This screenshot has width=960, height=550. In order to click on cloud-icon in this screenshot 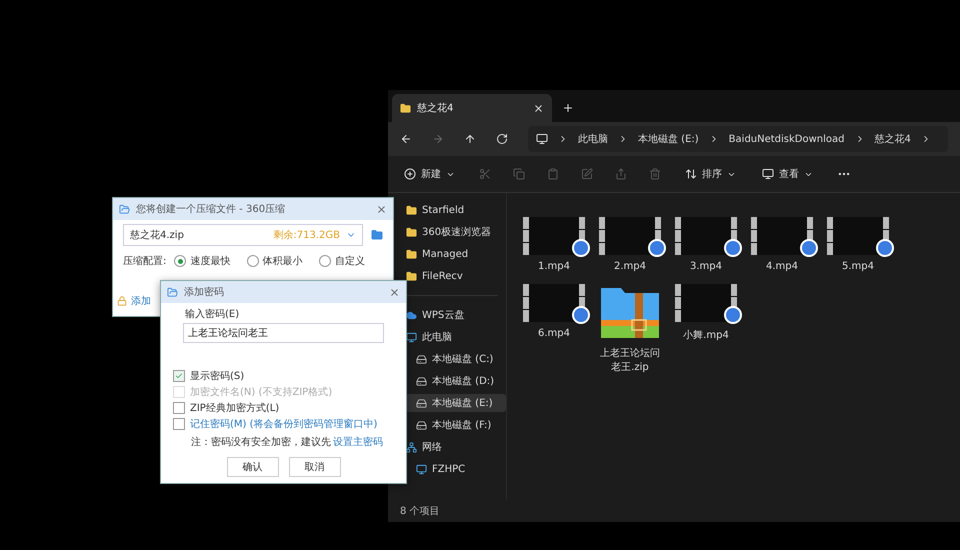, I will do `click(411, 315)`.